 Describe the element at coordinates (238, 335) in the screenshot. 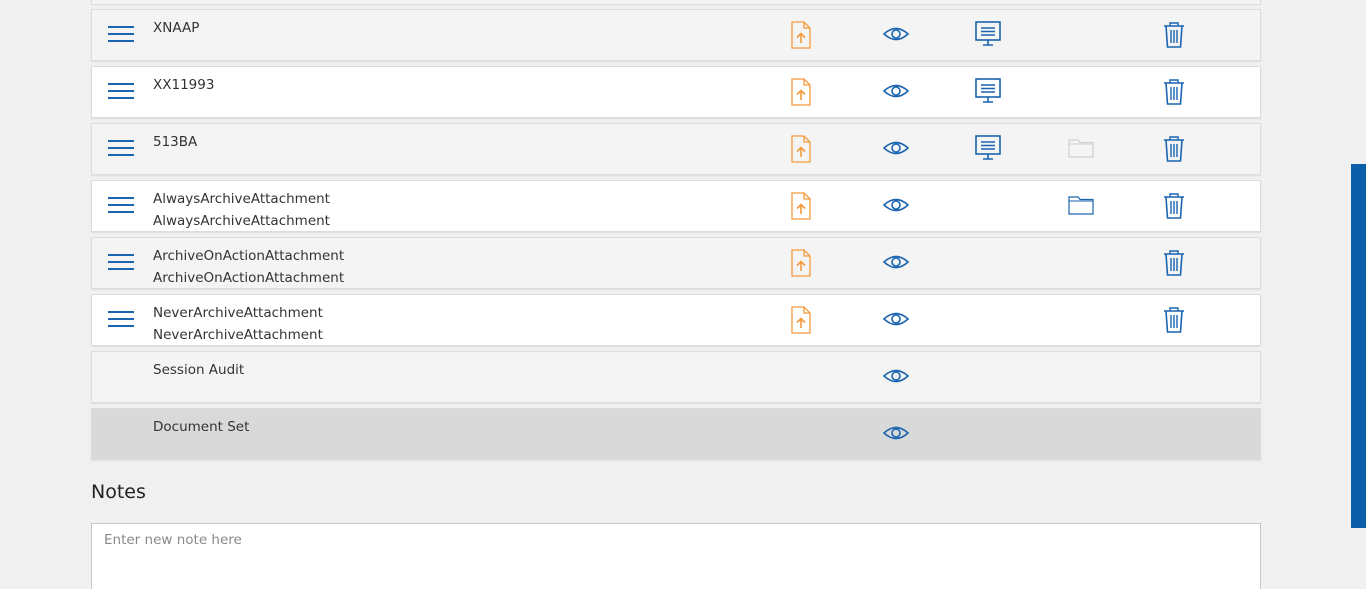

I see `attachment-subtitle: NeverArchiveAttachment` at that location.